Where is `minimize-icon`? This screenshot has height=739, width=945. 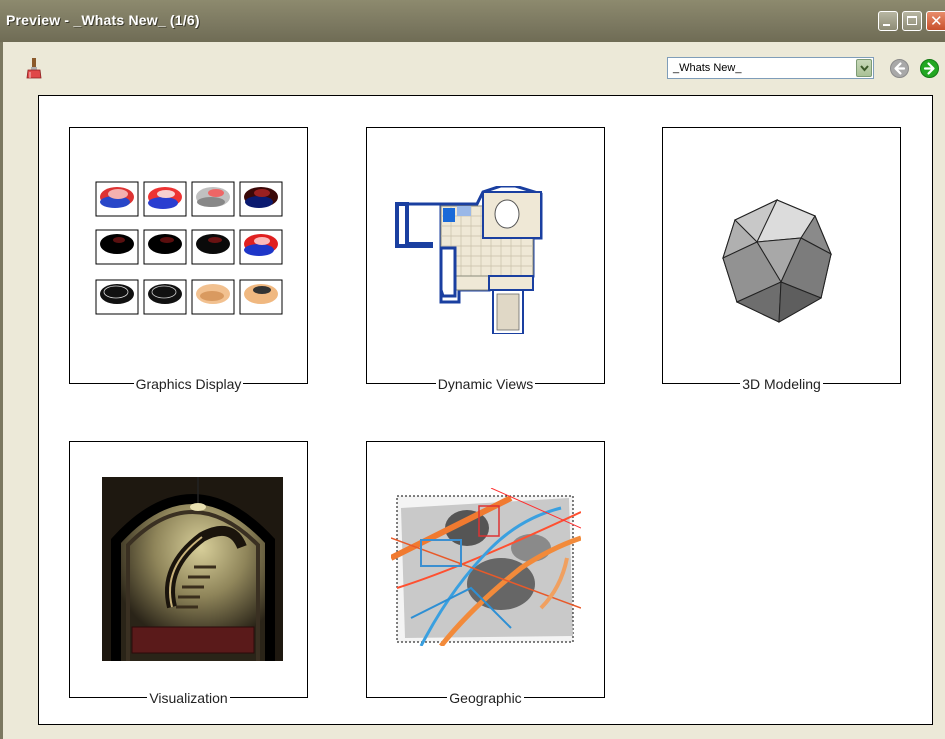
minimize-icon is located at coordinates (886, 25).